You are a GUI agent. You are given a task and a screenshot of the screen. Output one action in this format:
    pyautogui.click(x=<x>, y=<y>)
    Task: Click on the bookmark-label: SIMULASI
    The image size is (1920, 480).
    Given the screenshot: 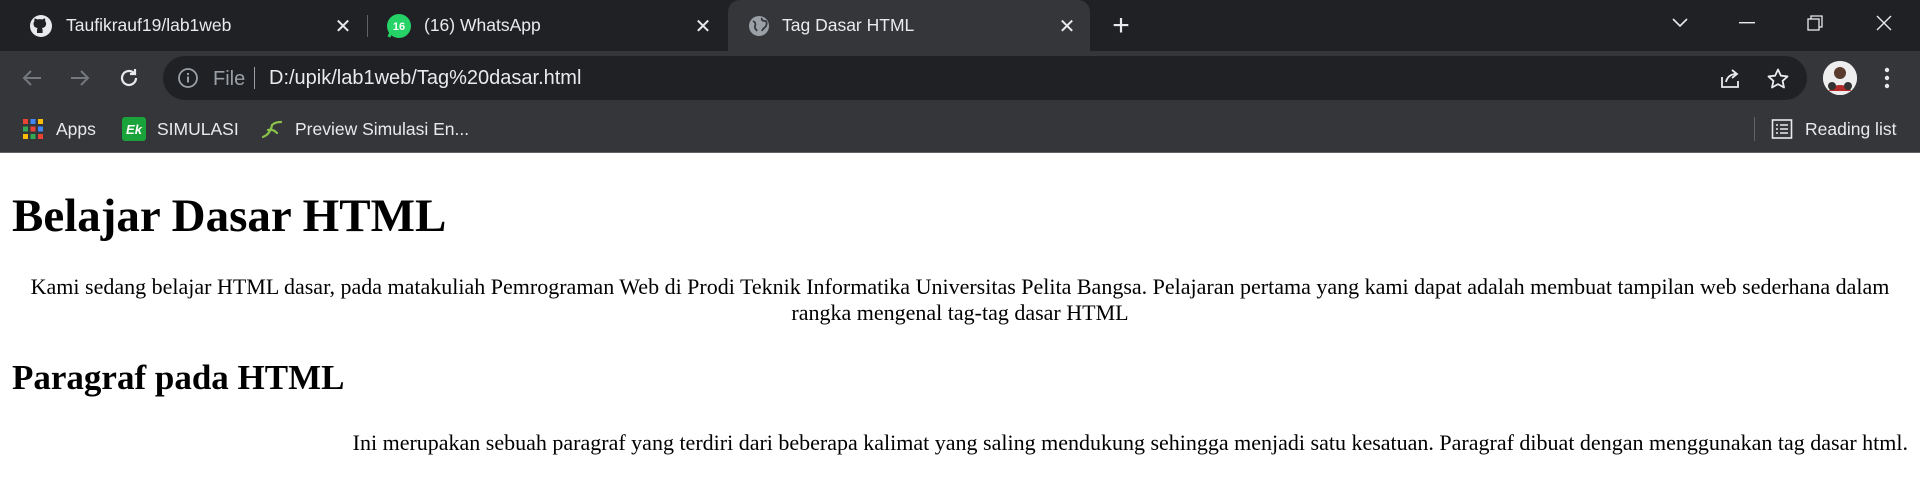 What is the action you would take?
    pyautogui.click(x=198, y=128)
    